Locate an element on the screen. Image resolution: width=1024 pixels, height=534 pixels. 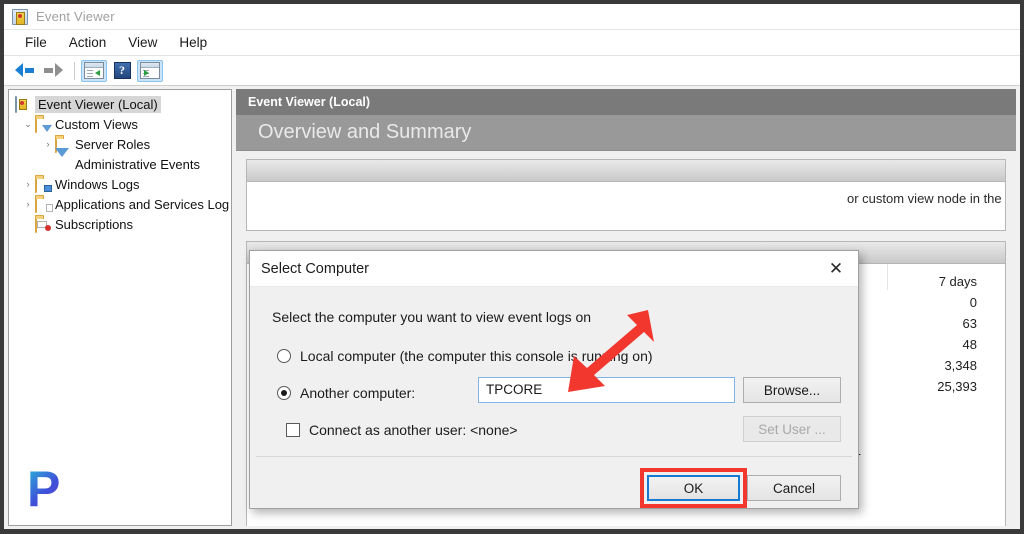
radio-another-computer: Another computer: is located at coordinates (346, 393).